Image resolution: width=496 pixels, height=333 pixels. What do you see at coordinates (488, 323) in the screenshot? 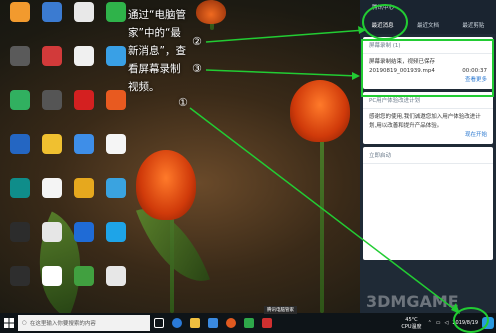
I see `tencent-manager-tray-icon` at bounding box center [488, 323].